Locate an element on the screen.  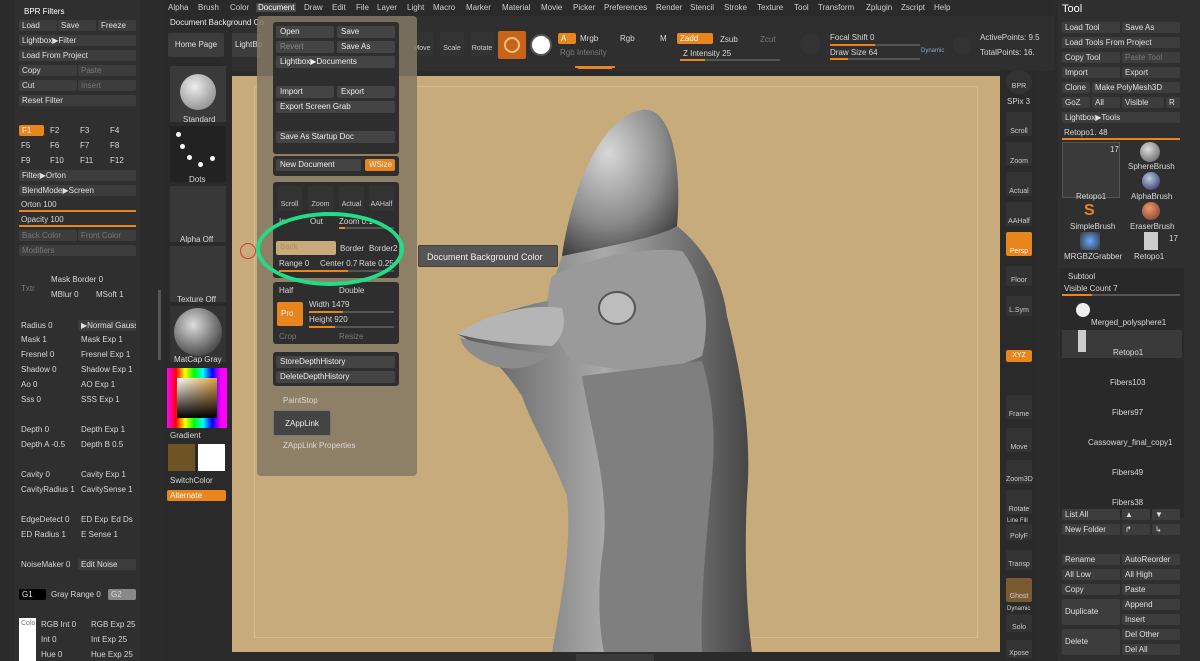
delete-depth-history-button: DeleteDepthHistory is located at coordinates (335, 377).